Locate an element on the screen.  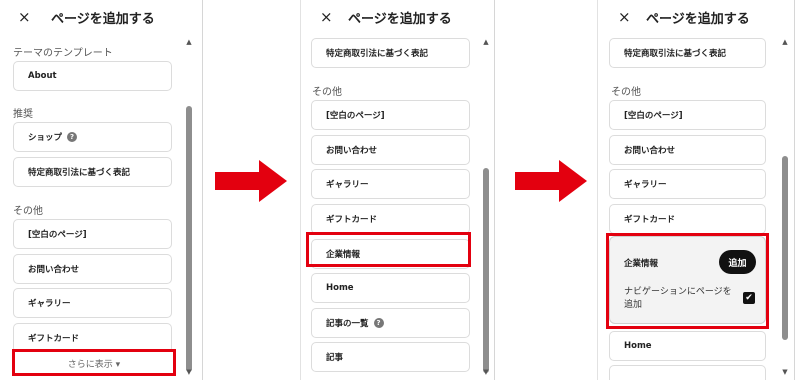
highlight-company-info-expanded is located at coordinates (687, 281).